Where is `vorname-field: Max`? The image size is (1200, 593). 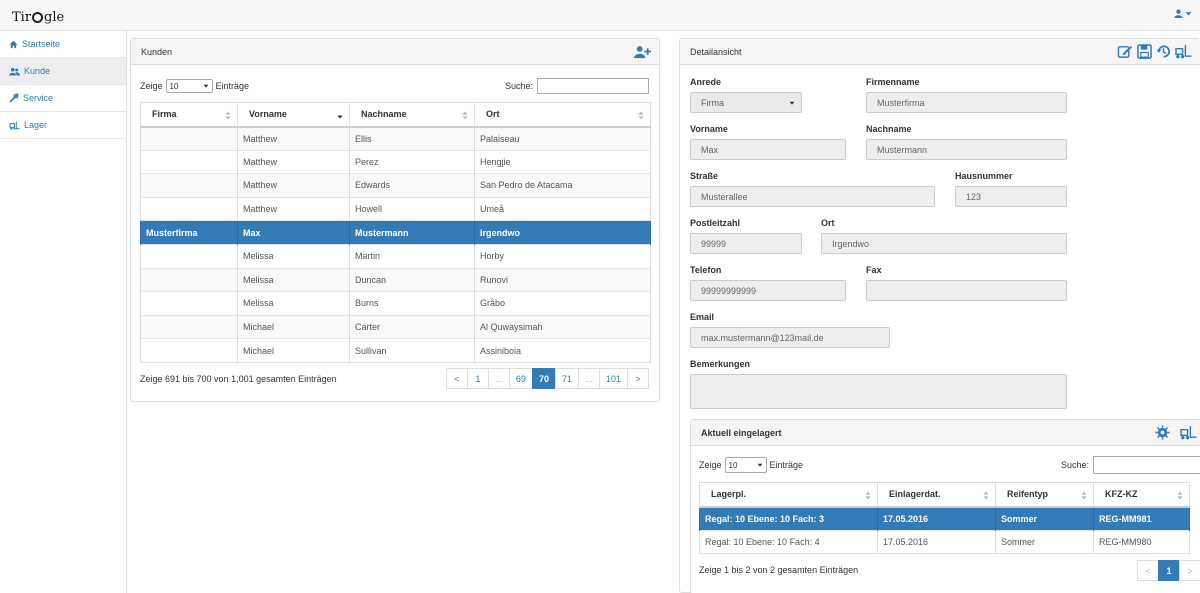
vorname-field: Max is located at coordinates (768, 149).